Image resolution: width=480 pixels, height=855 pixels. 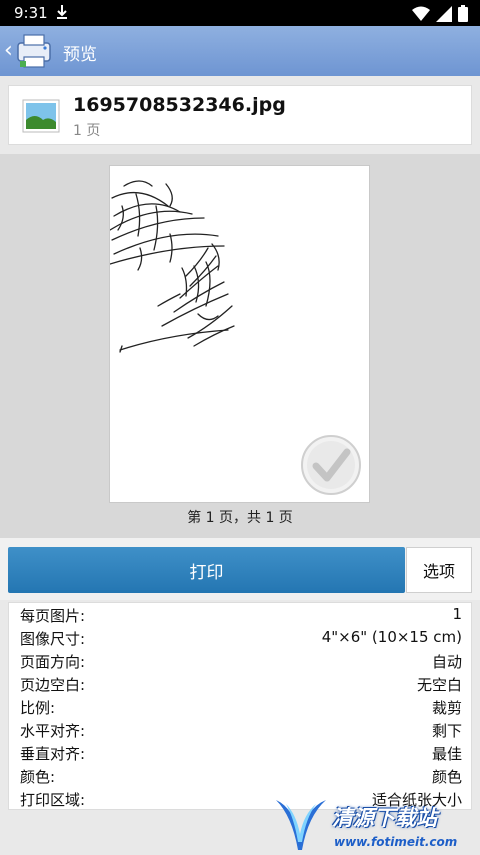 I want to click on wifi-icon, so click(x=421, y=13).